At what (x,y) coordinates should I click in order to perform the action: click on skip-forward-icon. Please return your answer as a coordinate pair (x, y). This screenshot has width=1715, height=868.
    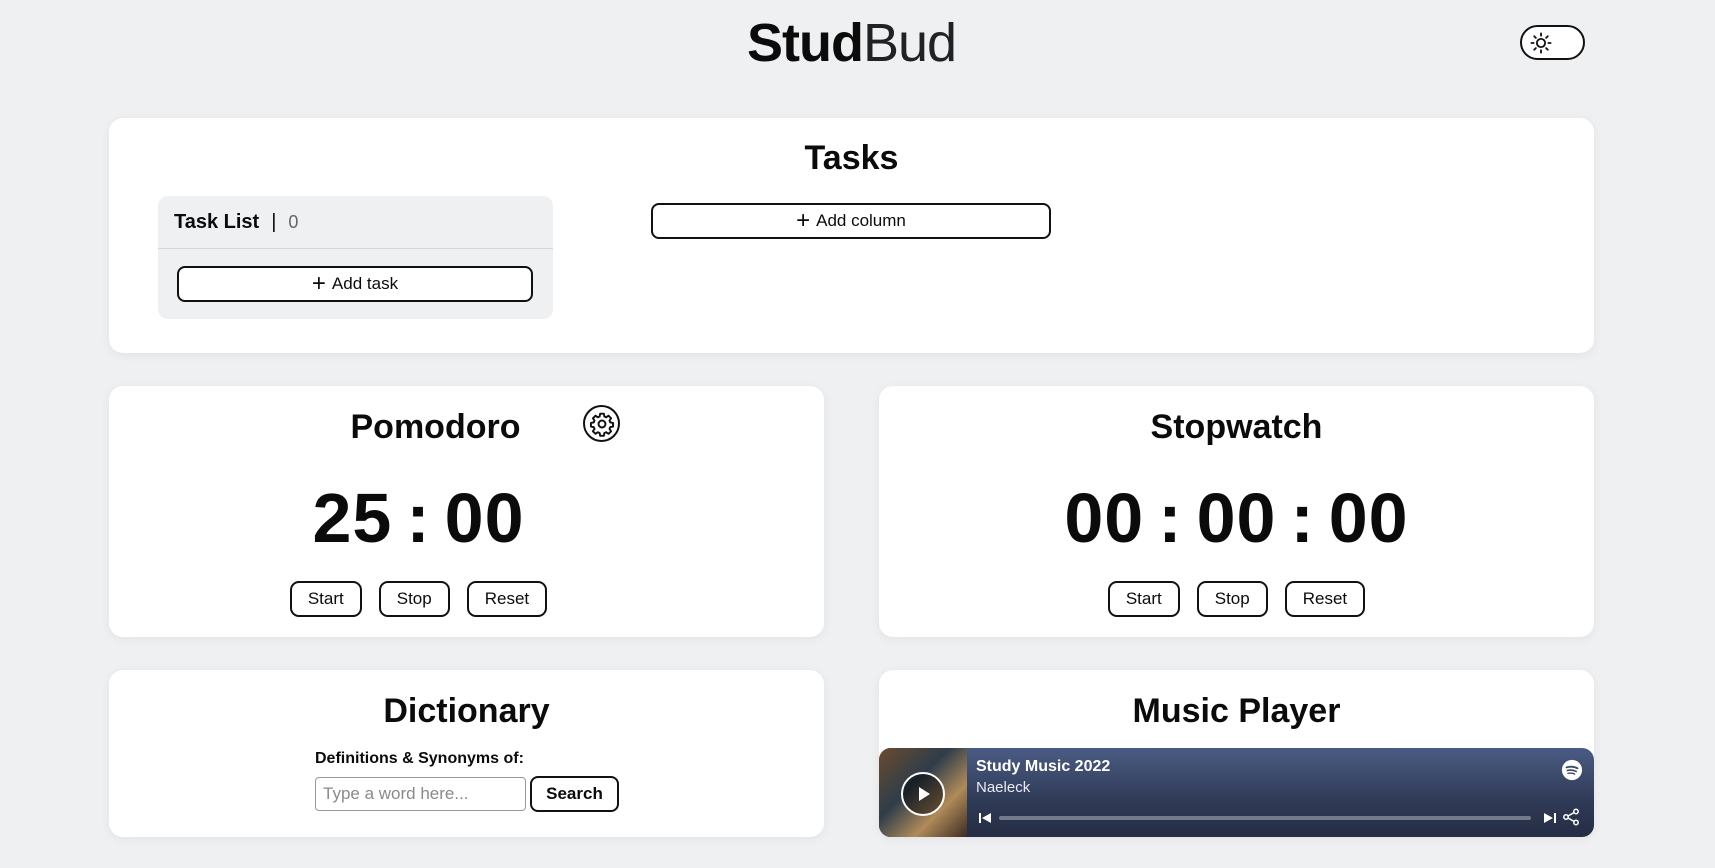
    Looking at the image, I should click on (1550, 818).